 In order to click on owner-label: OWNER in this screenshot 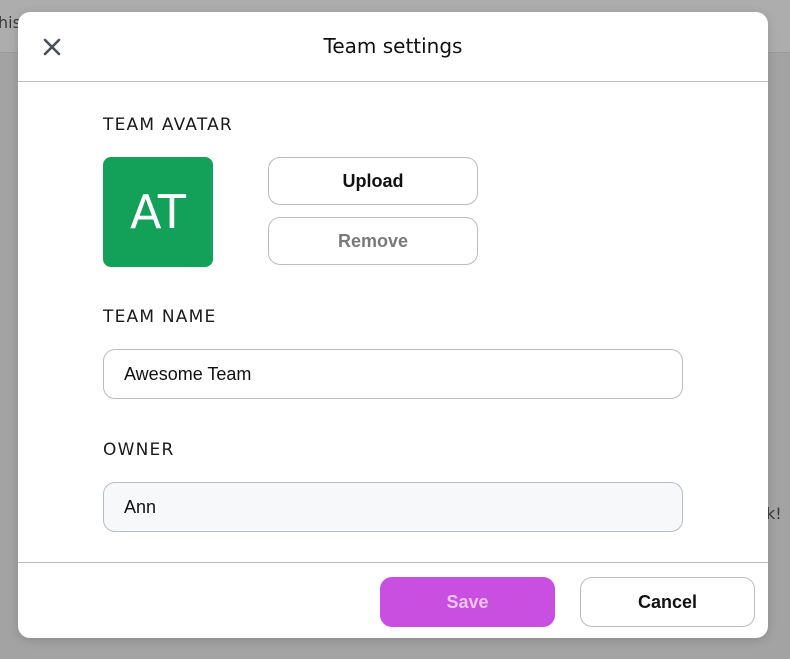, I will do `click(139, 450)`.